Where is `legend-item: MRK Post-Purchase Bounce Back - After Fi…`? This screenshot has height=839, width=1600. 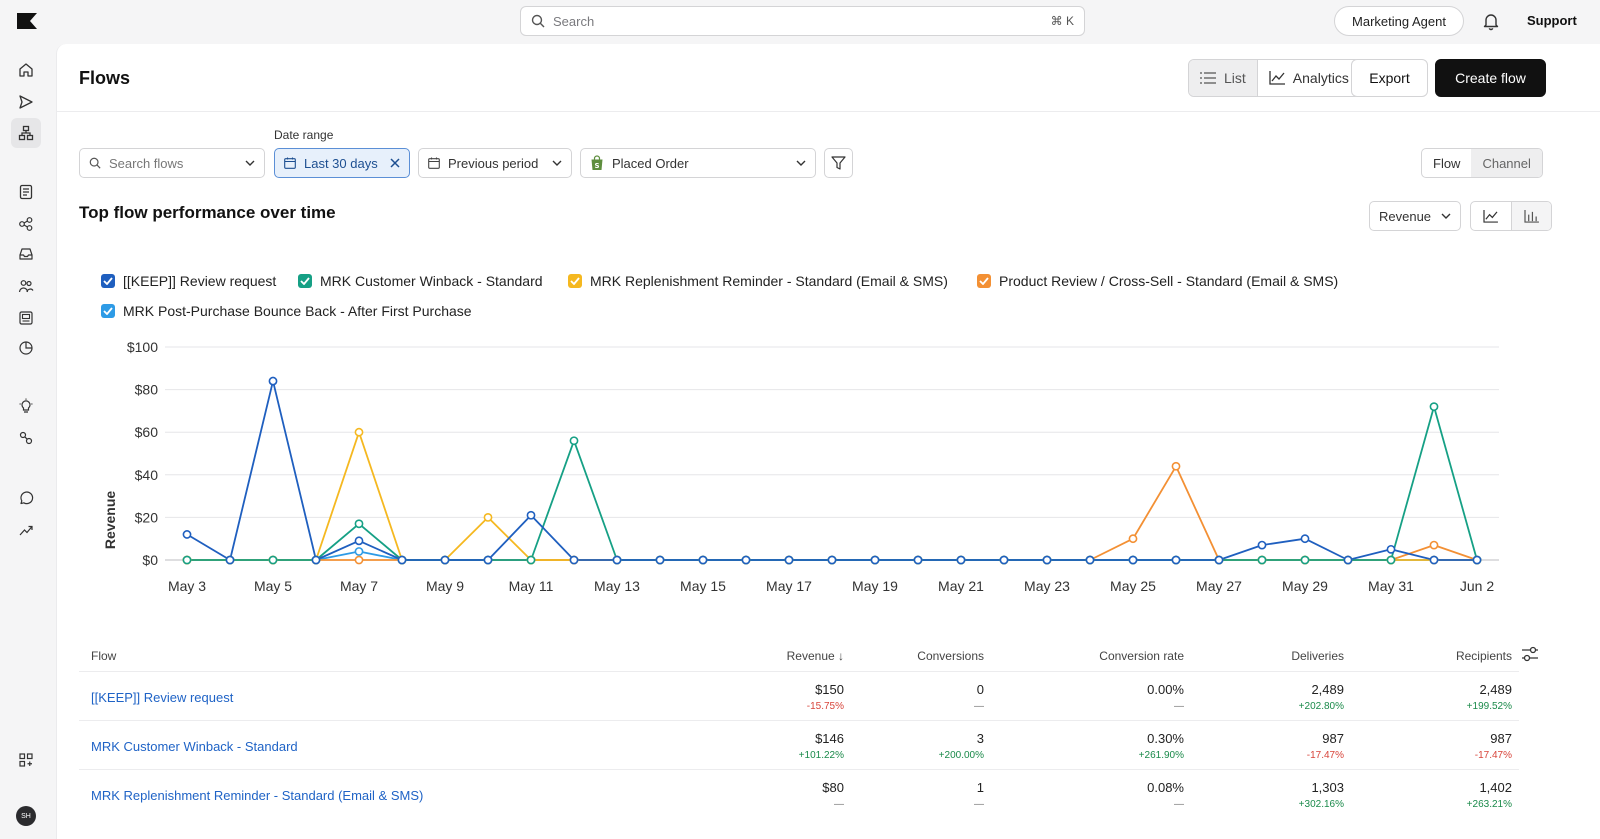
legend-item: MRK Post-Purchase Bounce Back - After Fi… is located at coordinates (286, 311).